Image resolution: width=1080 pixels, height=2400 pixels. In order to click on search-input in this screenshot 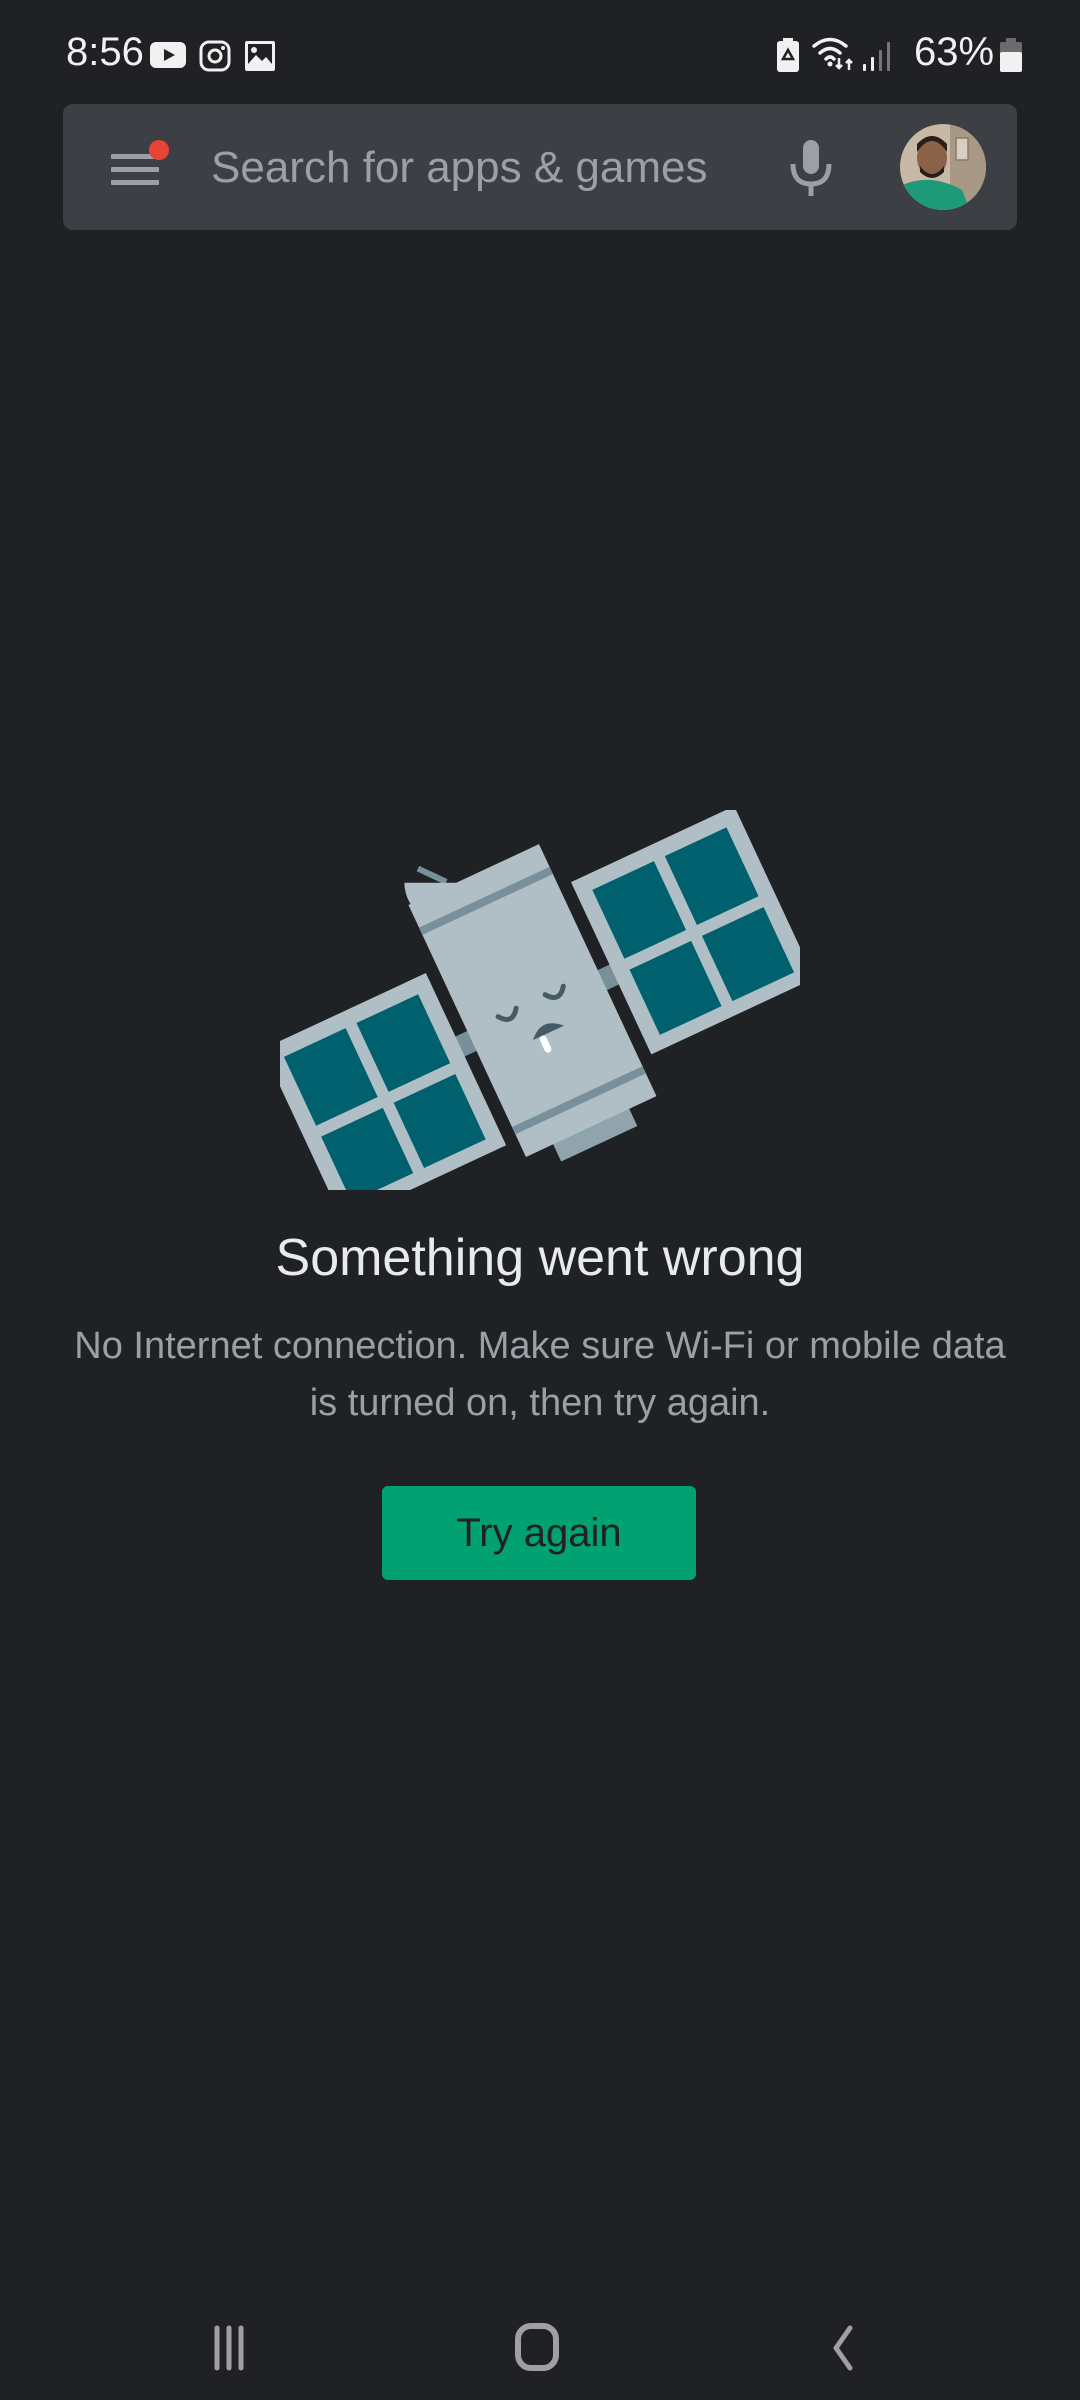, I will do `click(491, 168)`.